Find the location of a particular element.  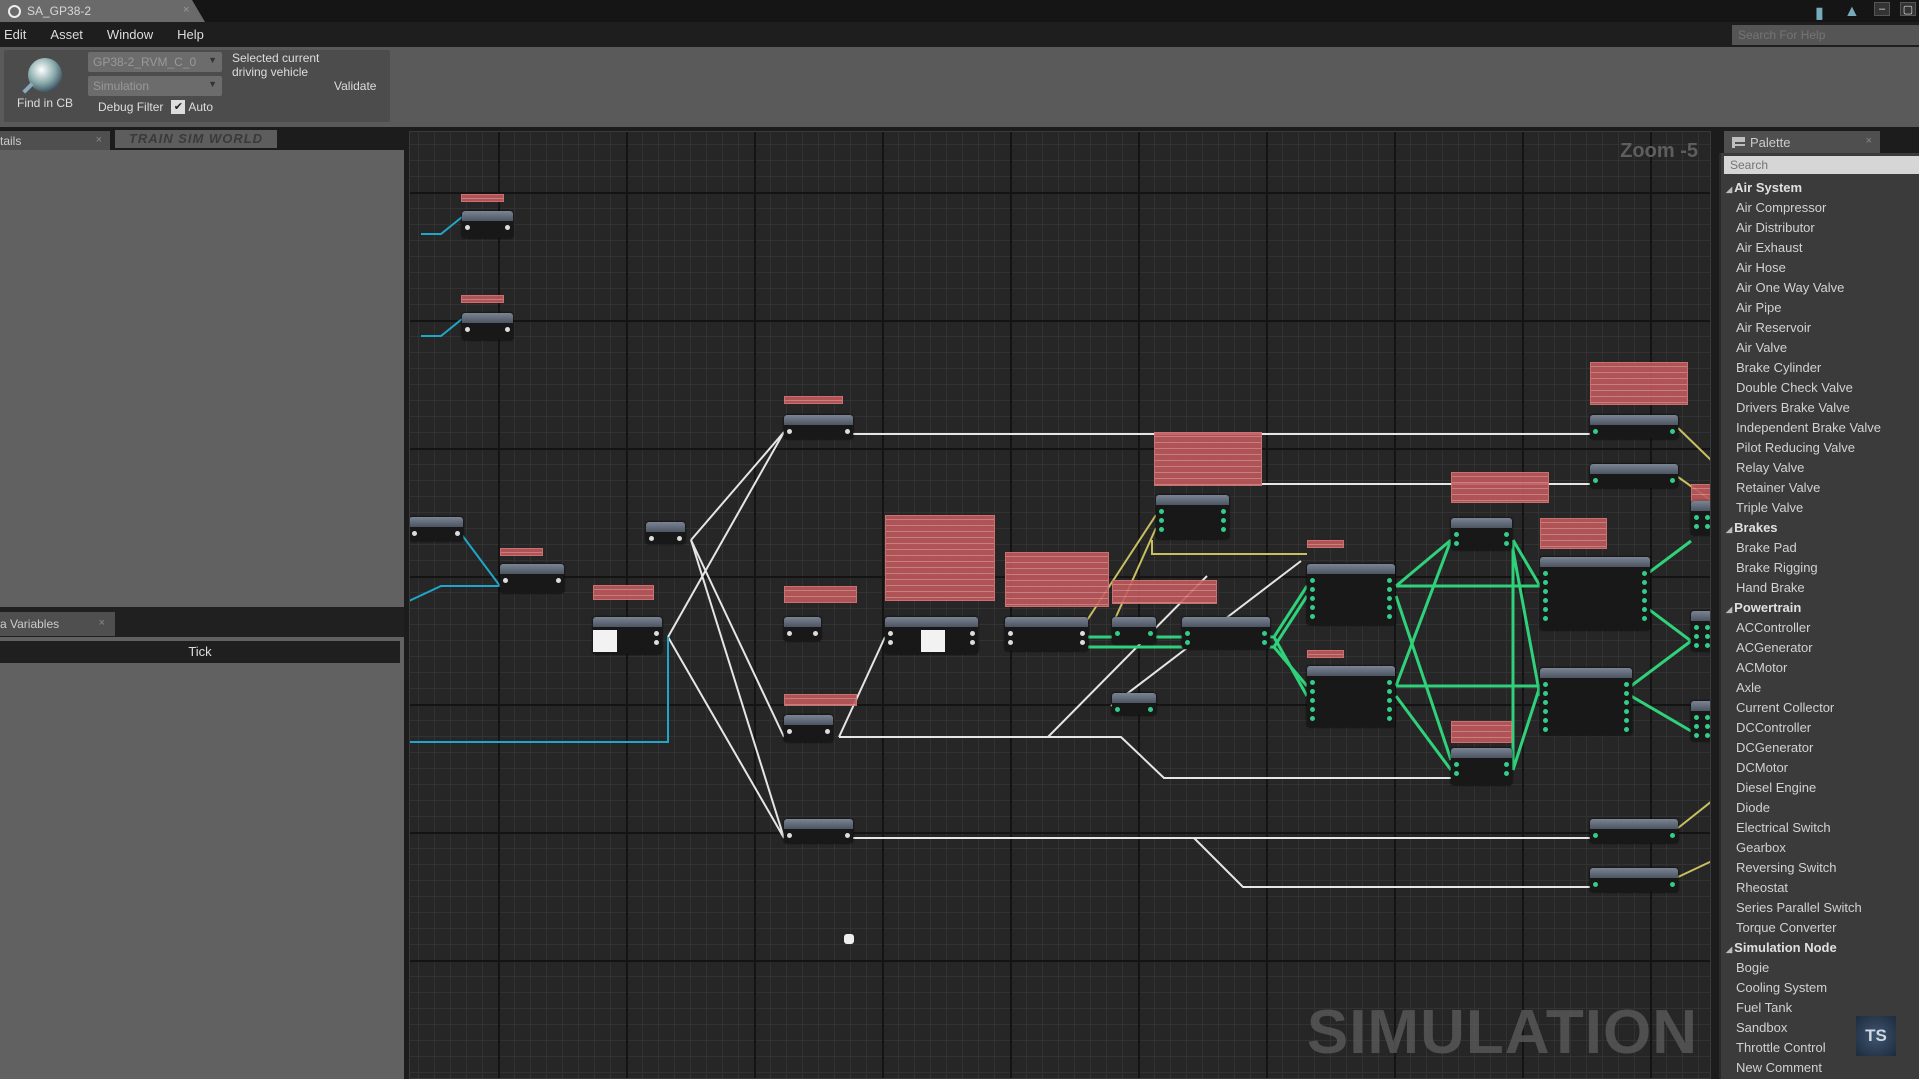

palette-item: Air Reservoir is located at coordinates (1821, 328).